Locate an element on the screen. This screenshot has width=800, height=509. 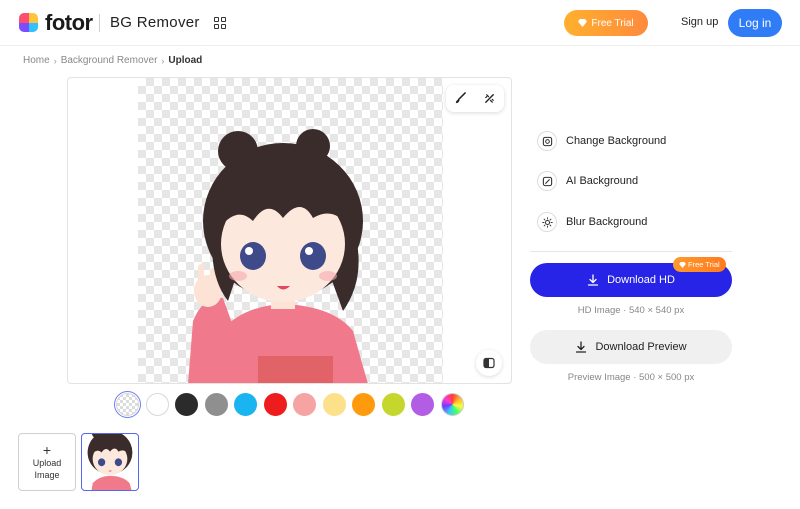
swatch-lime is located at coordinates (393, 404).